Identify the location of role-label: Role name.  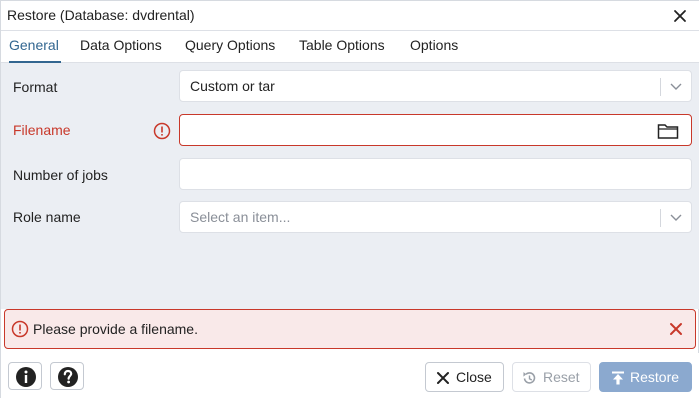
(47, 217).